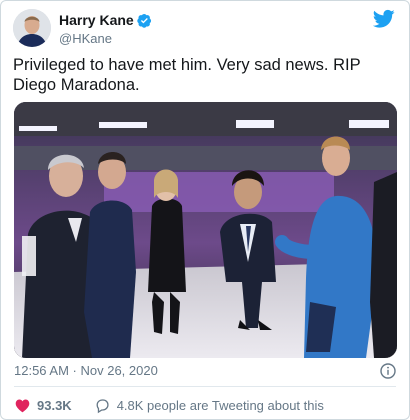 This screenshot has height=420, width=410. What do you see at coordinates (220, 405) in the screenshot?
I see `conversation-text: 4.8K people are Tweeting about this` at bounding box center [220, 405].